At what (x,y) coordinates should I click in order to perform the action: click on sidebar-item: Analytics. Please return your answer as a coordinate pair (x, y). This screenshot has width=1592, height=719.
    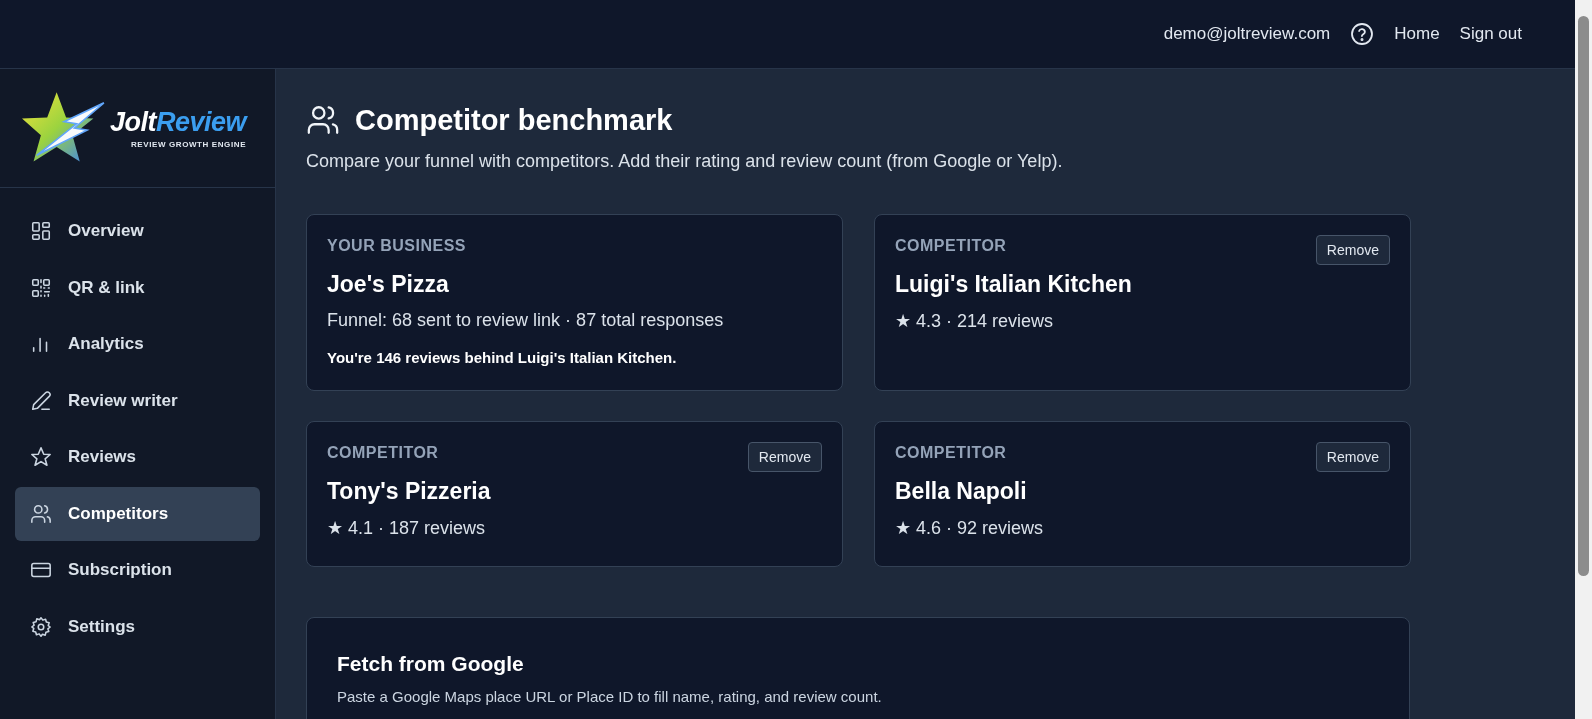
    Looking at the image, I should click on (137, 344).